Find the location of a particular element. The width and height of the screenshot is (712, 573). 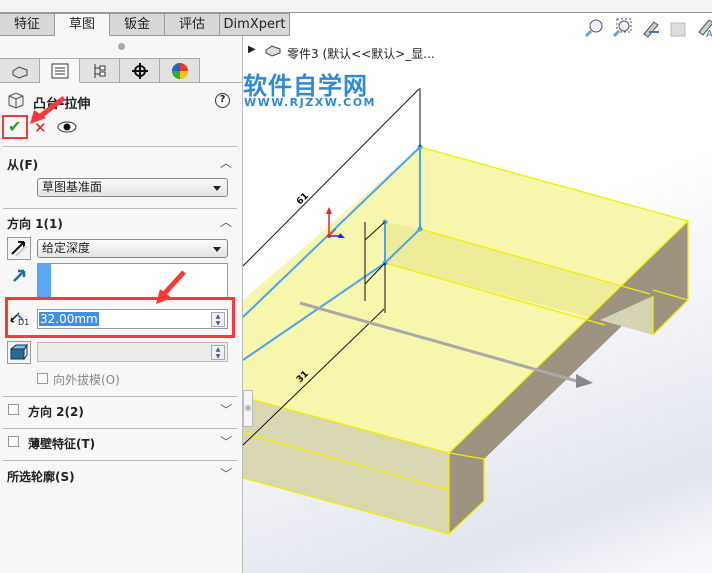

expand-tree-icon: ▶ is located at coordinates (252, 49).